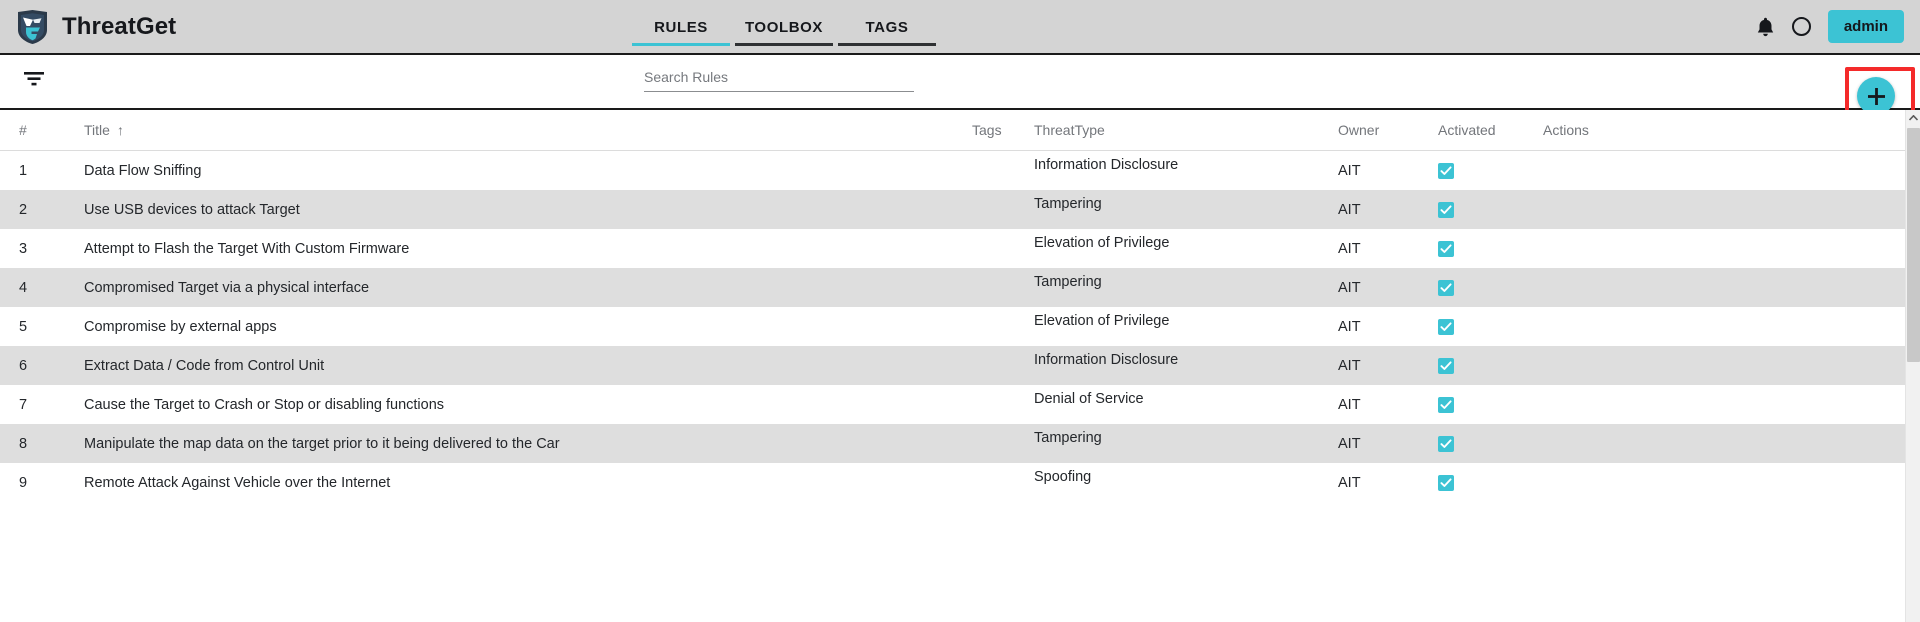  What do you see at coordinates (1186, 130) in the screenshot?
I see `column-header-threattype: ThreatType` at bounding box center [1186, 130].